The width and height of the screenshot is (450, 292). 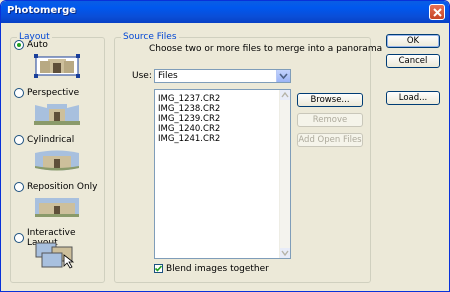 What do you see at coordinates (37, 45) in the screenshot?
I see `radio-label: Auto` at bounding box center [37, 45].